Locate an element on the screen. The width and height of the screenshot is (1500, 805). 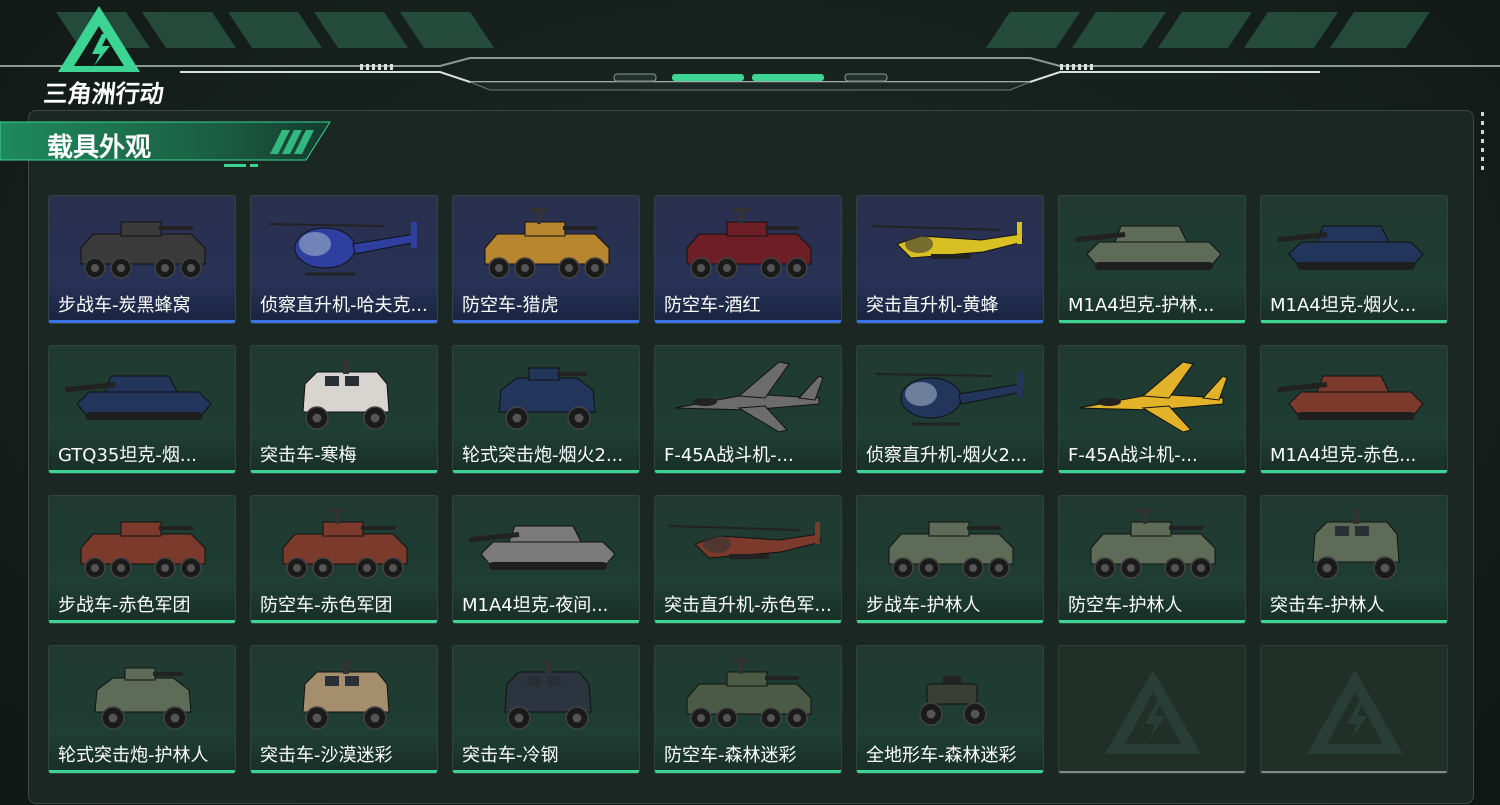
vehicle-skin-label: 突击车-冷钢 is located at coordinates (510, 755).